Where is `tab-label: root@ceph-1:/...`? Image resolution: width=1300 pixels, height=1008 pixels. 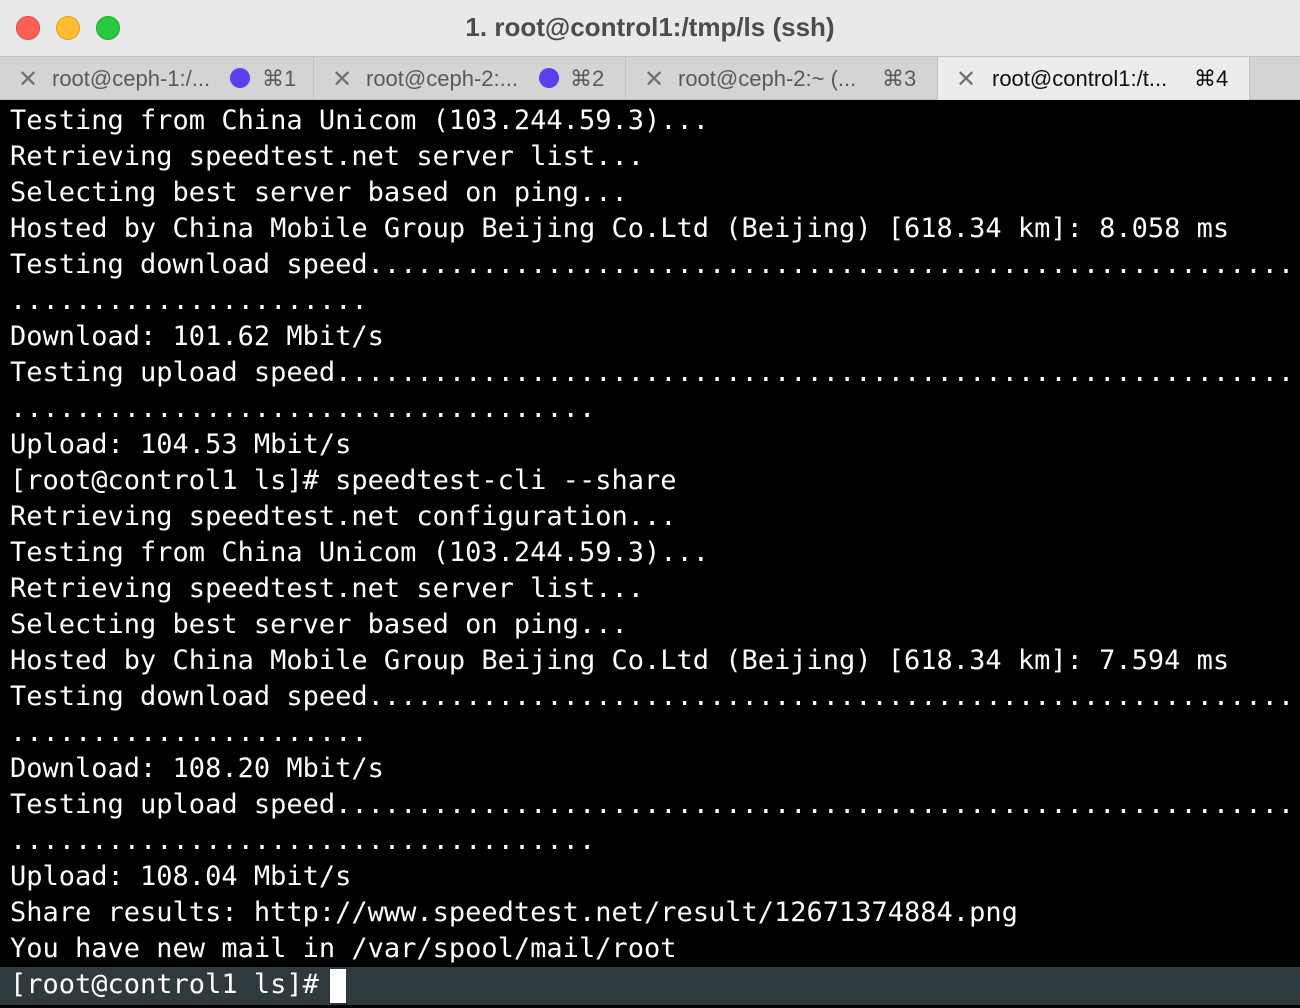 tab-label: root@ceph-1:/... is located at coordinates (131, 78).